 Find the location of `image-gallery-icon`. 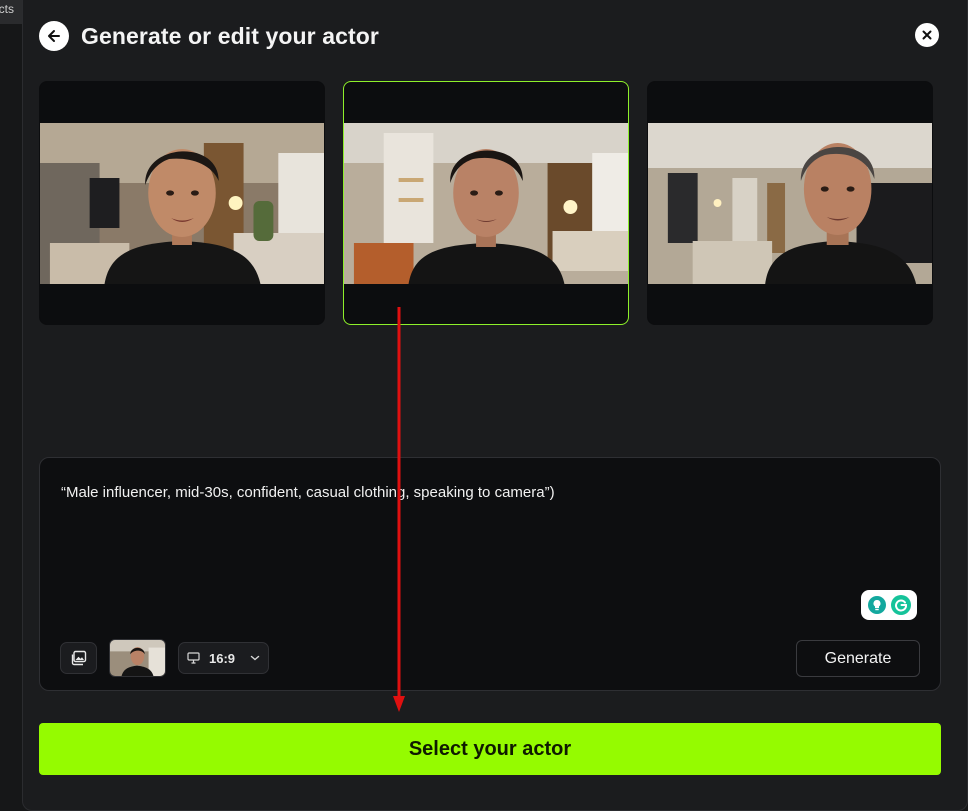

image-gallery-icon is located at coordinates (78, 658).